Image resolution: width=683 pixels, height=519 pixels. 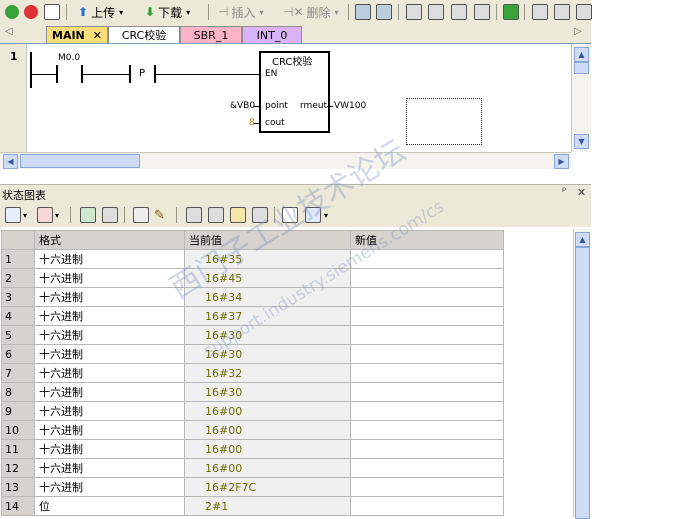 I want to click on tool-d-icon, so click(x=482, y=12).